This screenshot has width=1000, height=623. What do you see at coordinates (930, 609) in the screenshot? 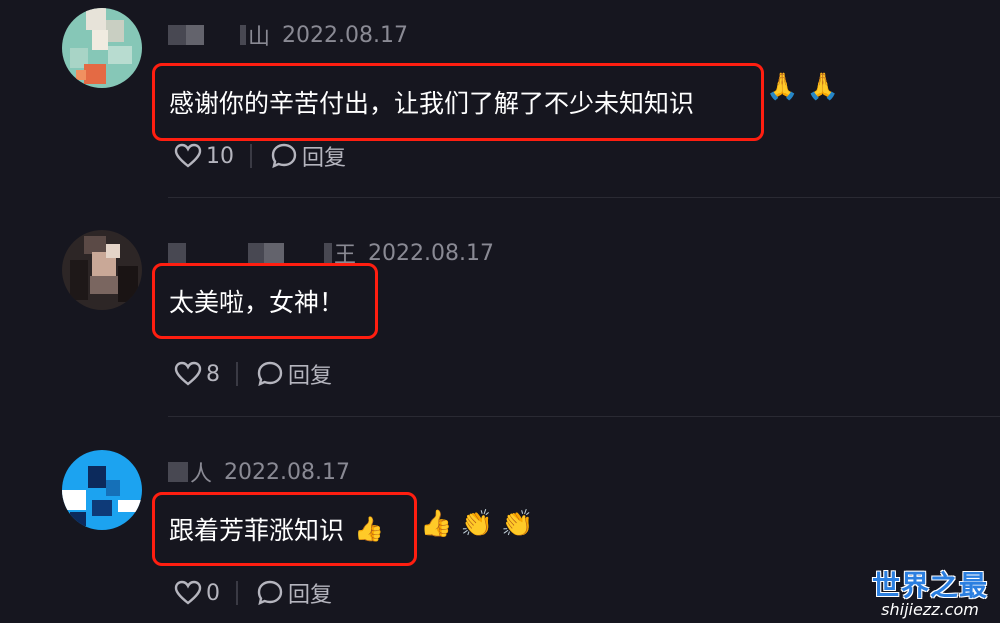
I see `watermark-url: shijiezz.com` at bounding box center [930, 609].